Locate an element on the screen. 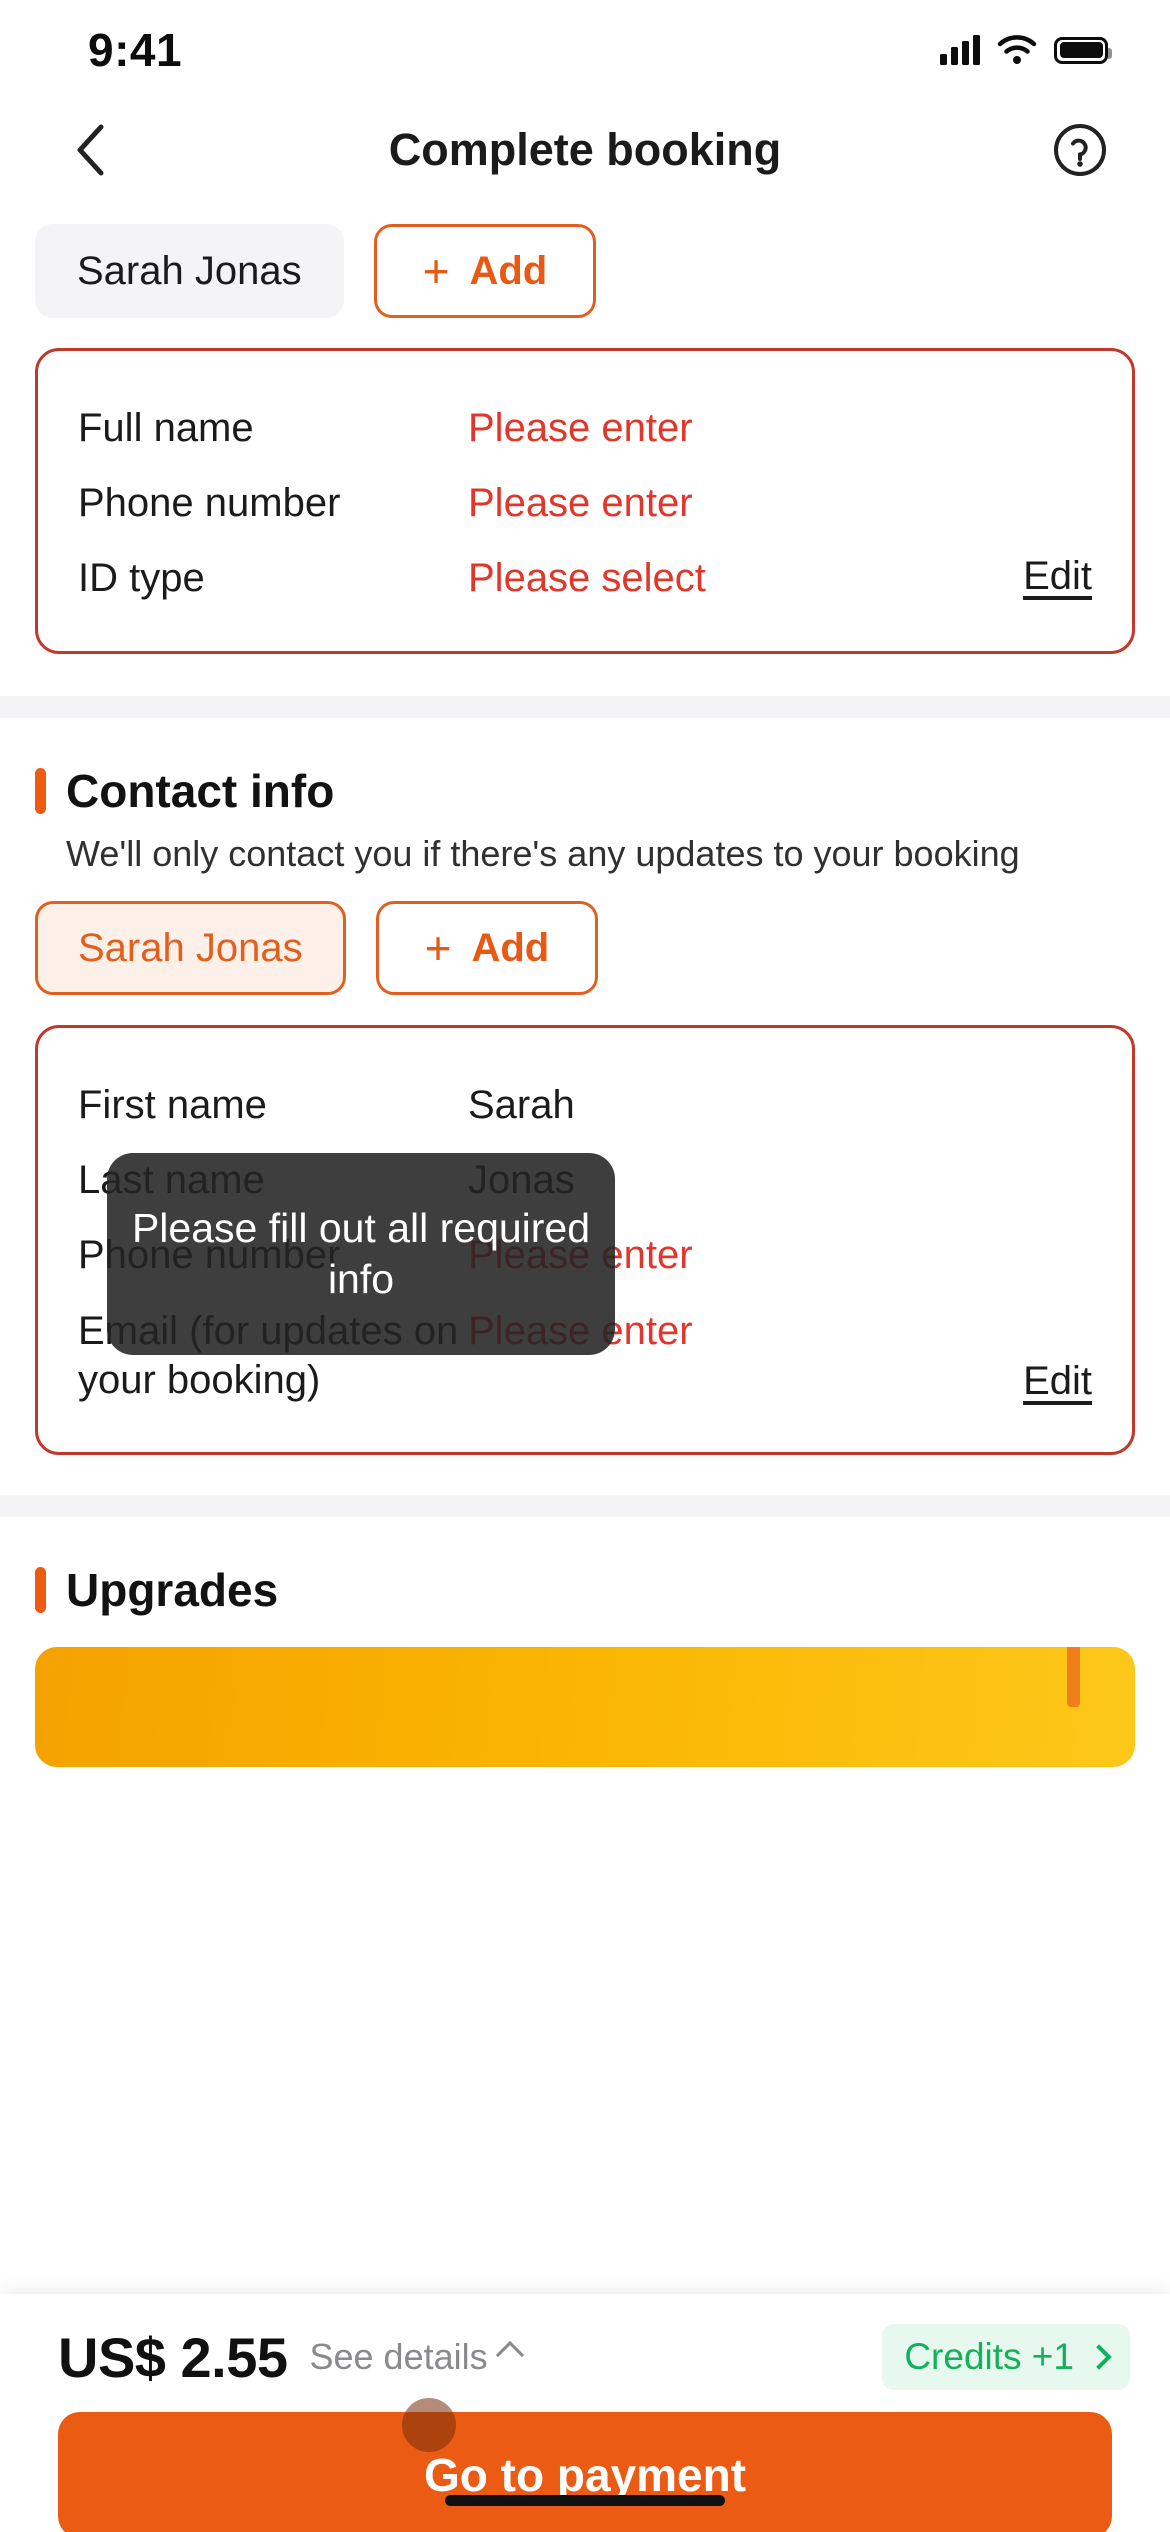 Image resolution: width=1170 pixels, height=2532 pixels. wifi-icon is located at coordinates (1017, 50).